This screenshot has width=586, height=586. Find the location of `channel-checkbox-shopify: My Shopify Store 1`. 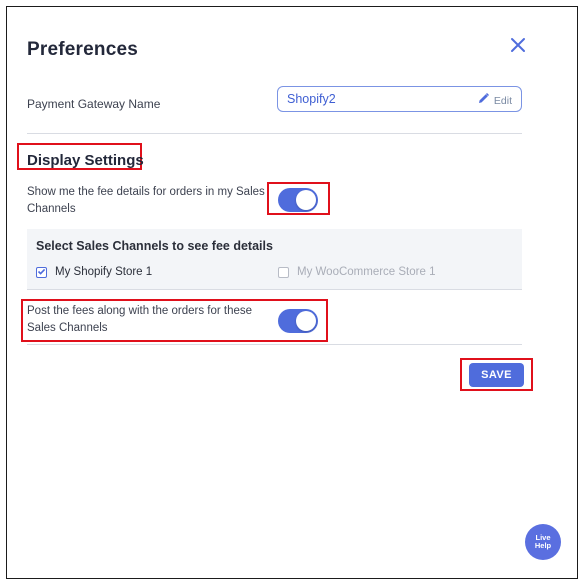

channel-checkbox-shopify: My Shopify Store 1 is located at coordinates (94, 272).